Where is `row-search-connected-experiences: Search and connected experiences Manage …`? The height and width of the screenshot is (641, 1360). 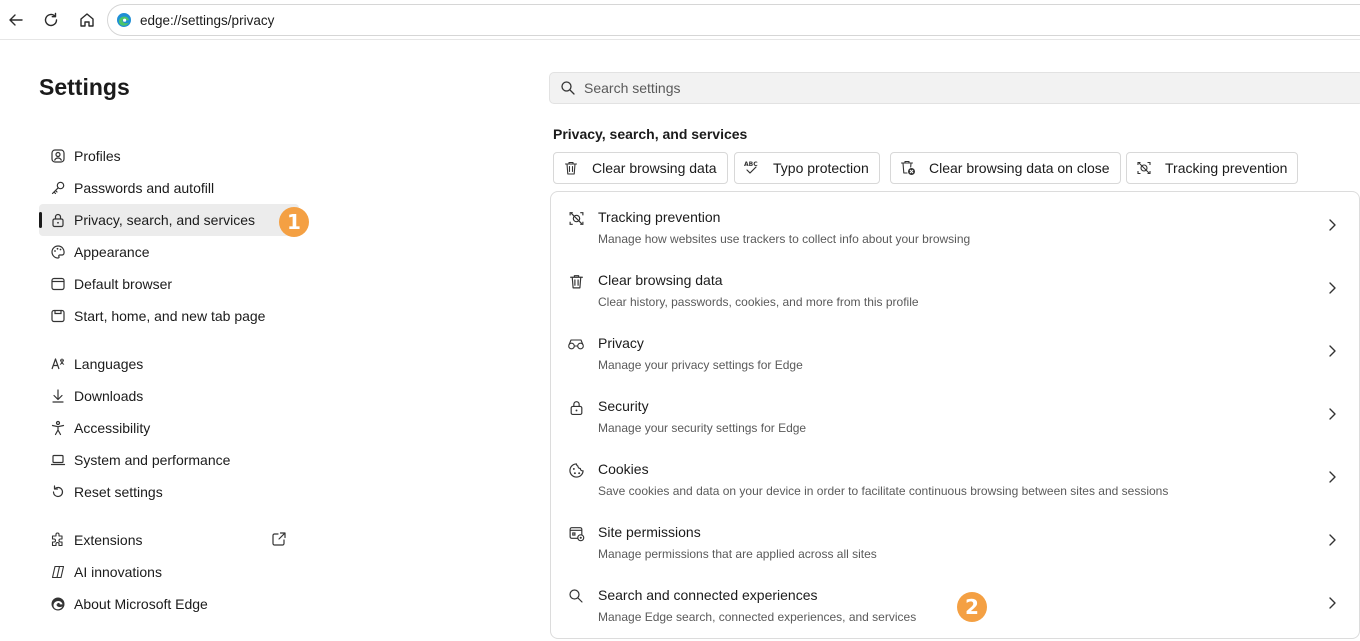 row-search-connected-experiences: Search and connected experiences Manage … is located at coordinates (955, 601).